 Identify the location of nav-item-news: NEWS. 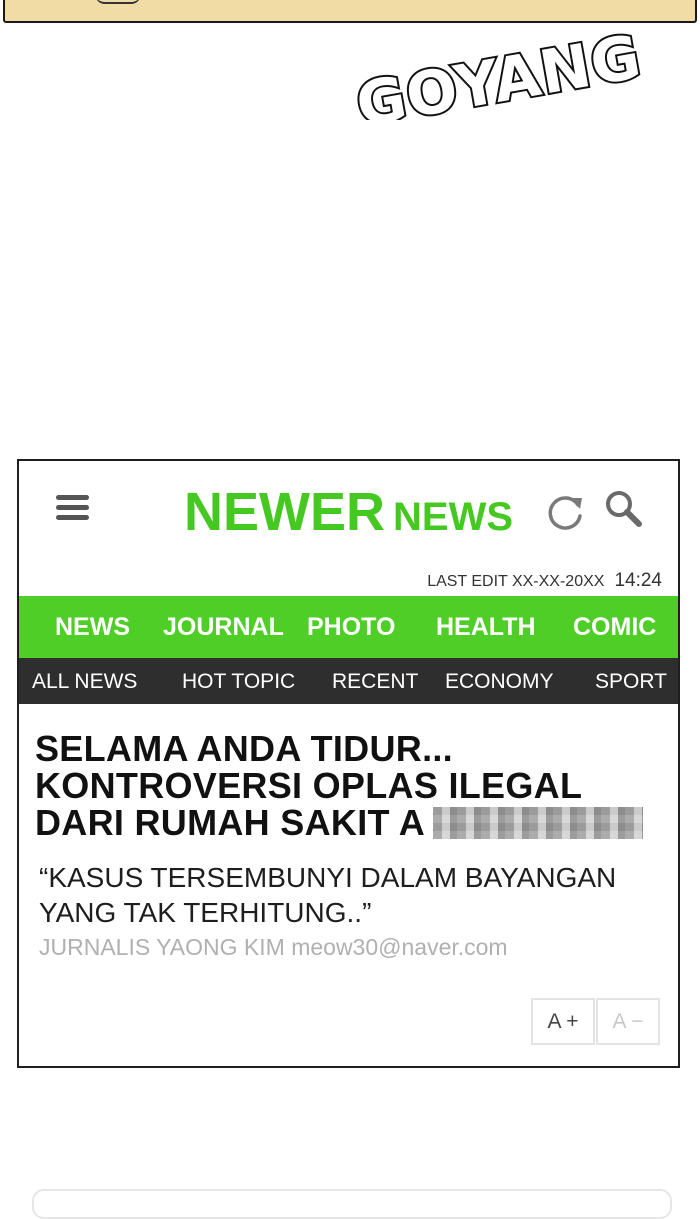
(92, 627).